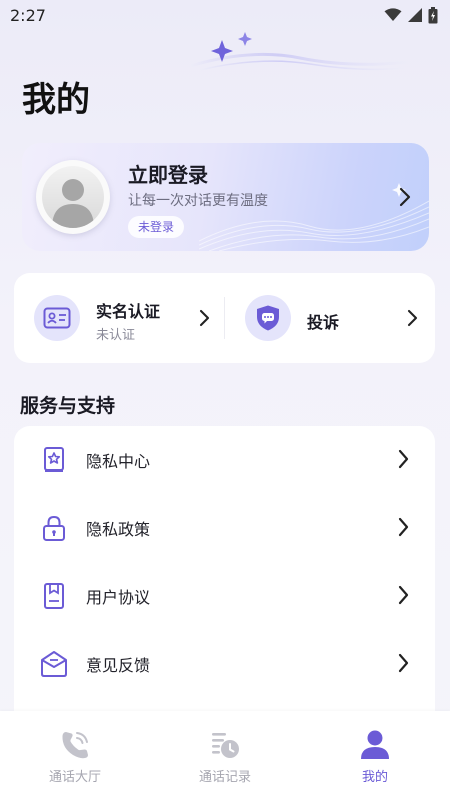 This screenshot has width=450, height=800. I want to click on menu-item-feedback: 意见反馈, so click(224, 664).